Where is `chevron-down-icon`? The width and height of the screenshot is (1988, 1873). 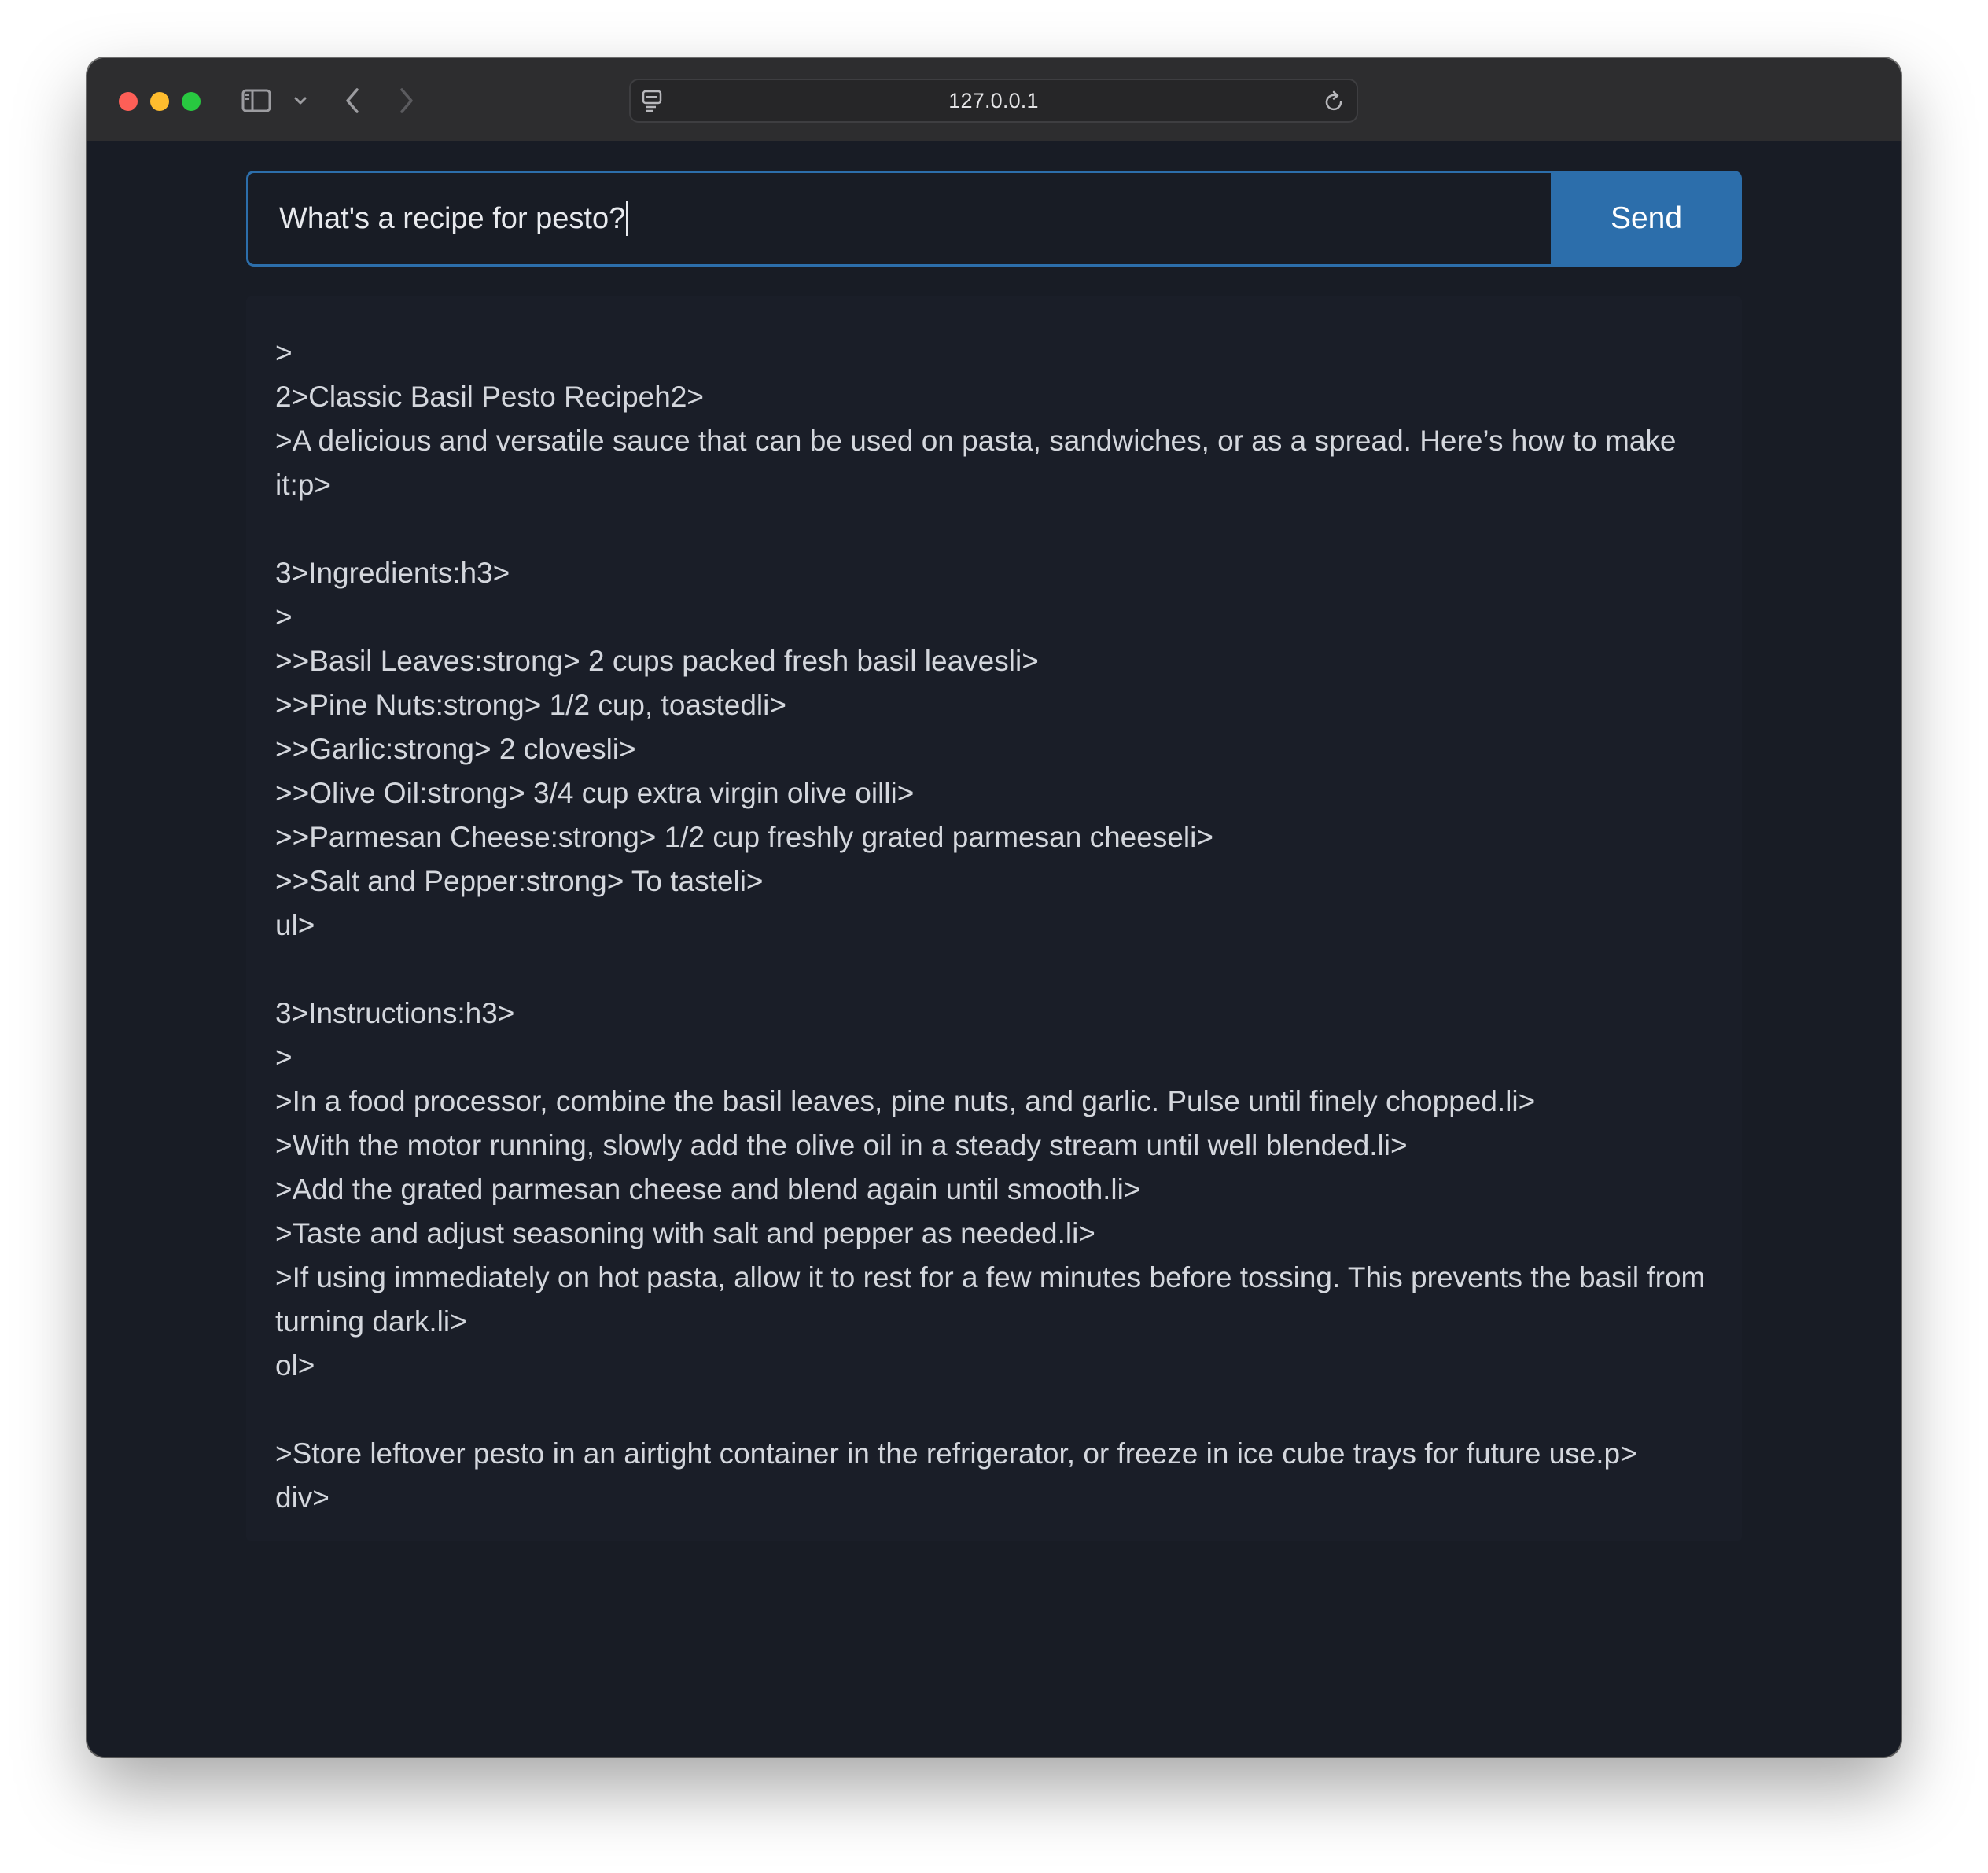 chevron-down-icon is located at coordinates (300, 101).